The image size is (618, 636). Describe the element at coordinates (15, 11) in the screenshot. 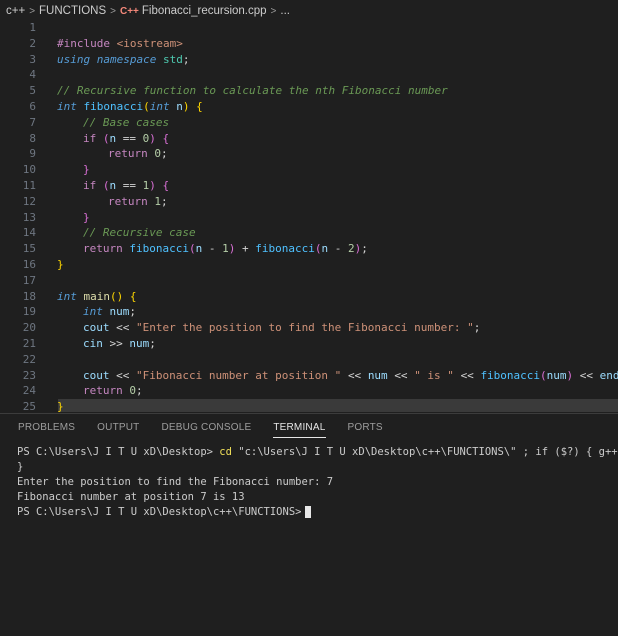

I see `breadcrumb-root: c++` at that location.